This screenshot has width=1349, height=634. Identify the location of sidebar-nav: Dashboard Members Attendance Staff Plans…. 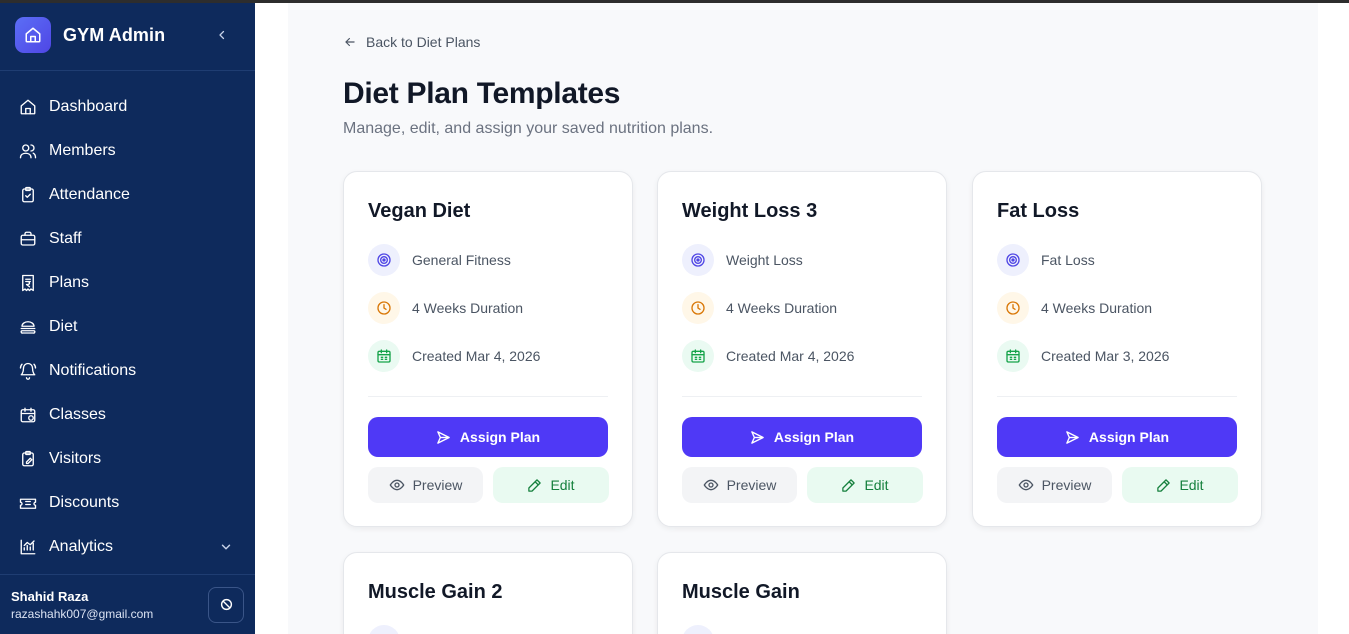
(127, 320).